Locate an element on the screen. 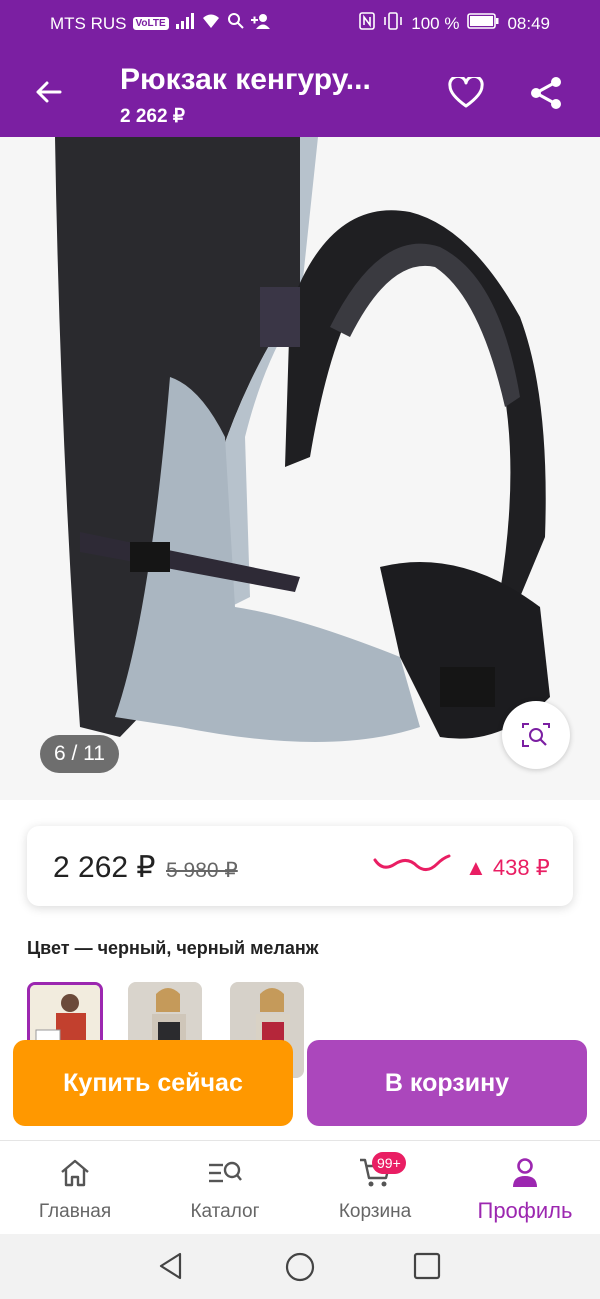 Image resolution: width=600 pixels, height=1299 pixels. tab-profile: Профиль is located at coordinates (525, 1188).